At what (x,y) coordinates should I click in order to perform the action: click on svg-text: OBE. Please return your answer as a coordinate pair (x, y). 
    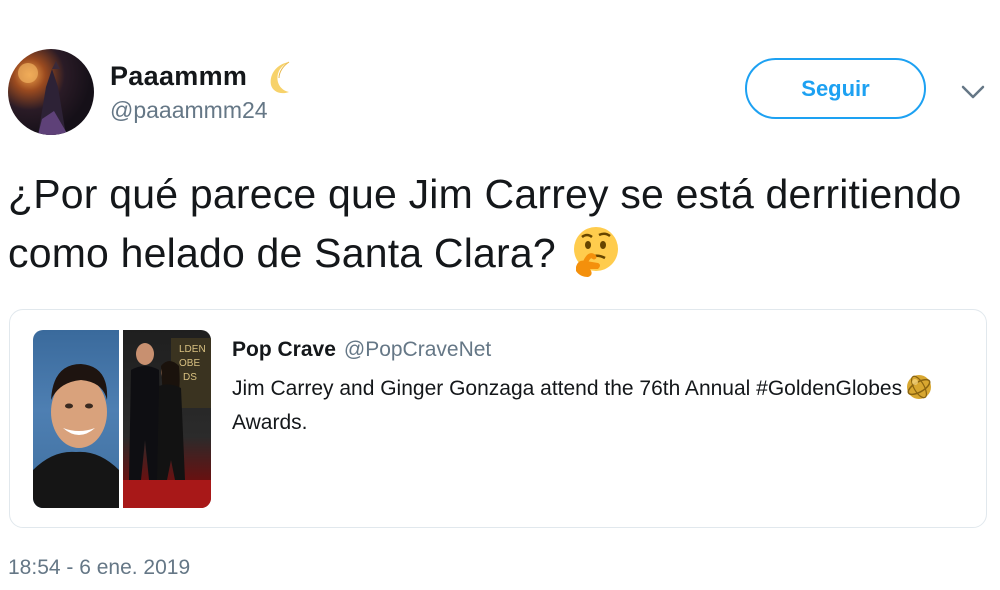
    Looking at the image, I should click on (189, 363).